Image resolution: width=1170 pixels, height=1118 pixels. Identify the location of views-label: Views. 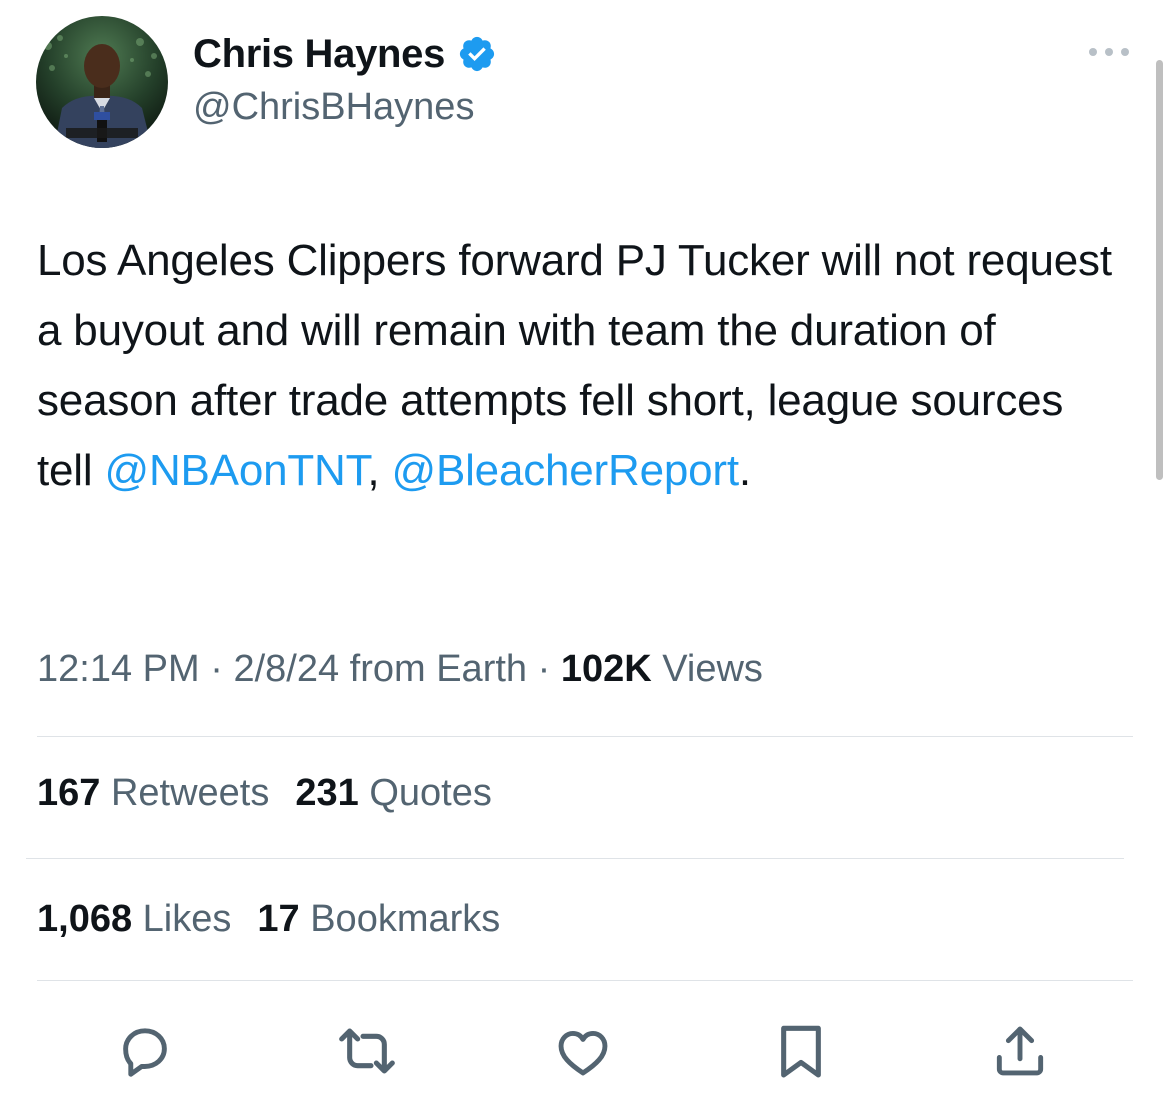
(707, 669).